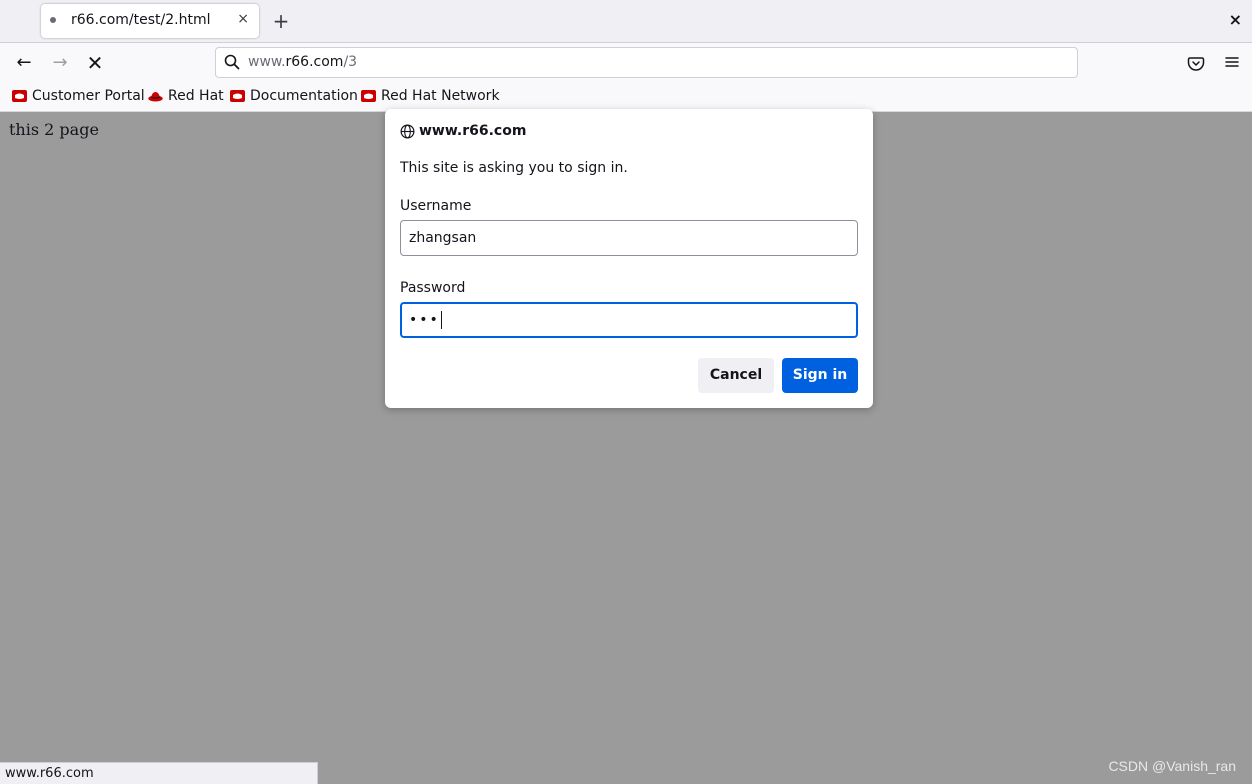 The width and height of the screenshot is (1252, 784). Describe the element at coordinates (304, 96) in the screenshot. I see `bookmark-label: Documentation` at that location.